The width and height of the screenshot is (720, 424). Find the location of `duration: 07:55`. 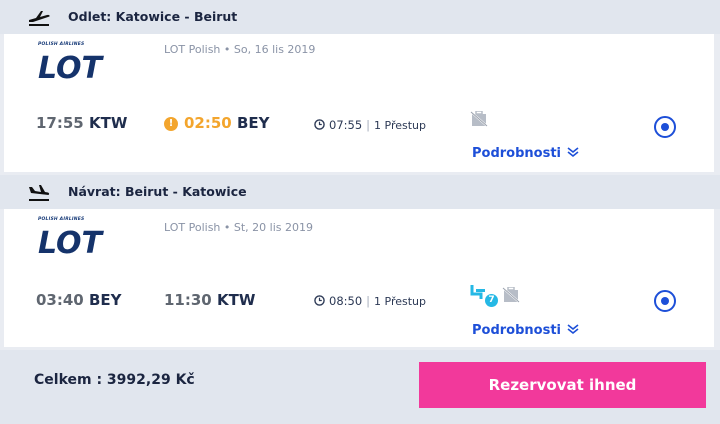

duration: 07:55 is located at coordinates (346, 125).